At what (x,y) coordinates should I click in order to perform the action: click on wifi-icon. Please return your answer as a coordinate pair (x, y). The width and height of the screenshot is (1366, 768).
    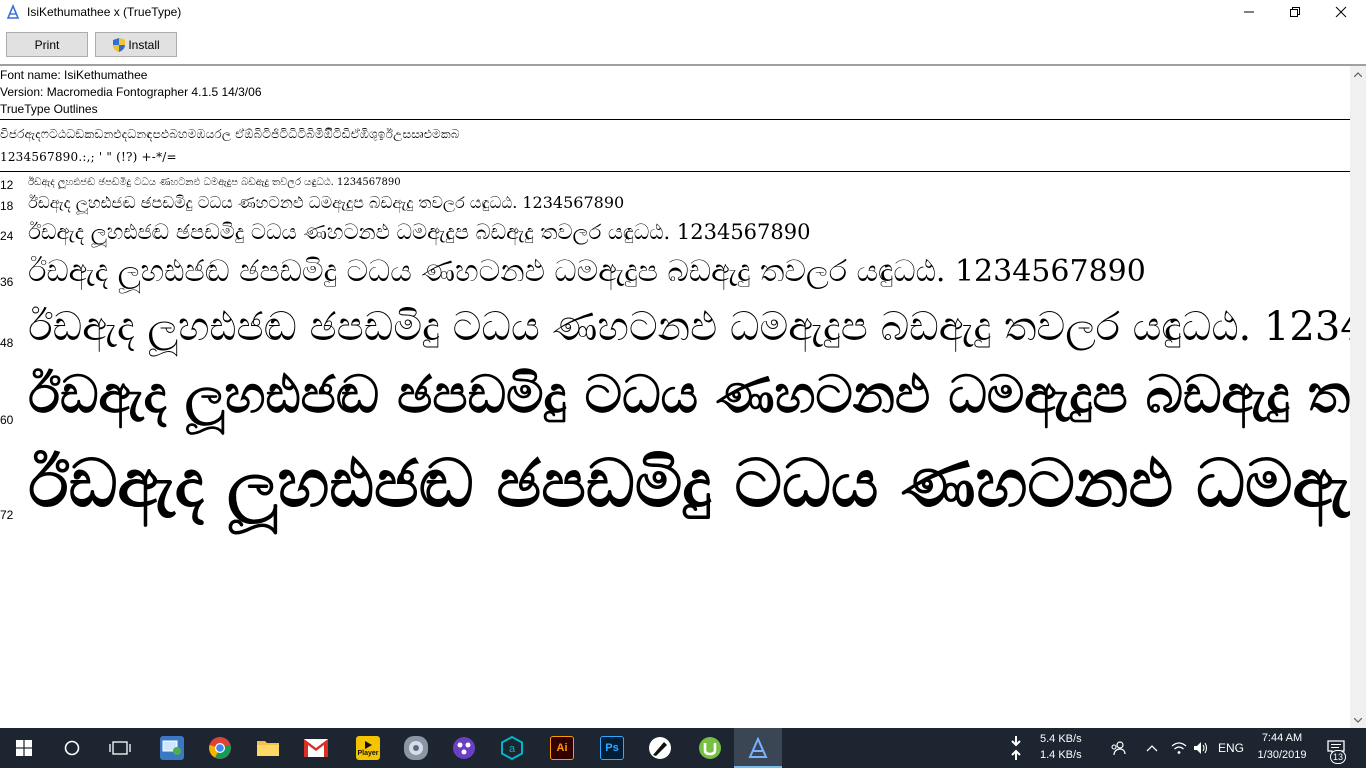
    Looking at the image, I should click on (1179, 748).